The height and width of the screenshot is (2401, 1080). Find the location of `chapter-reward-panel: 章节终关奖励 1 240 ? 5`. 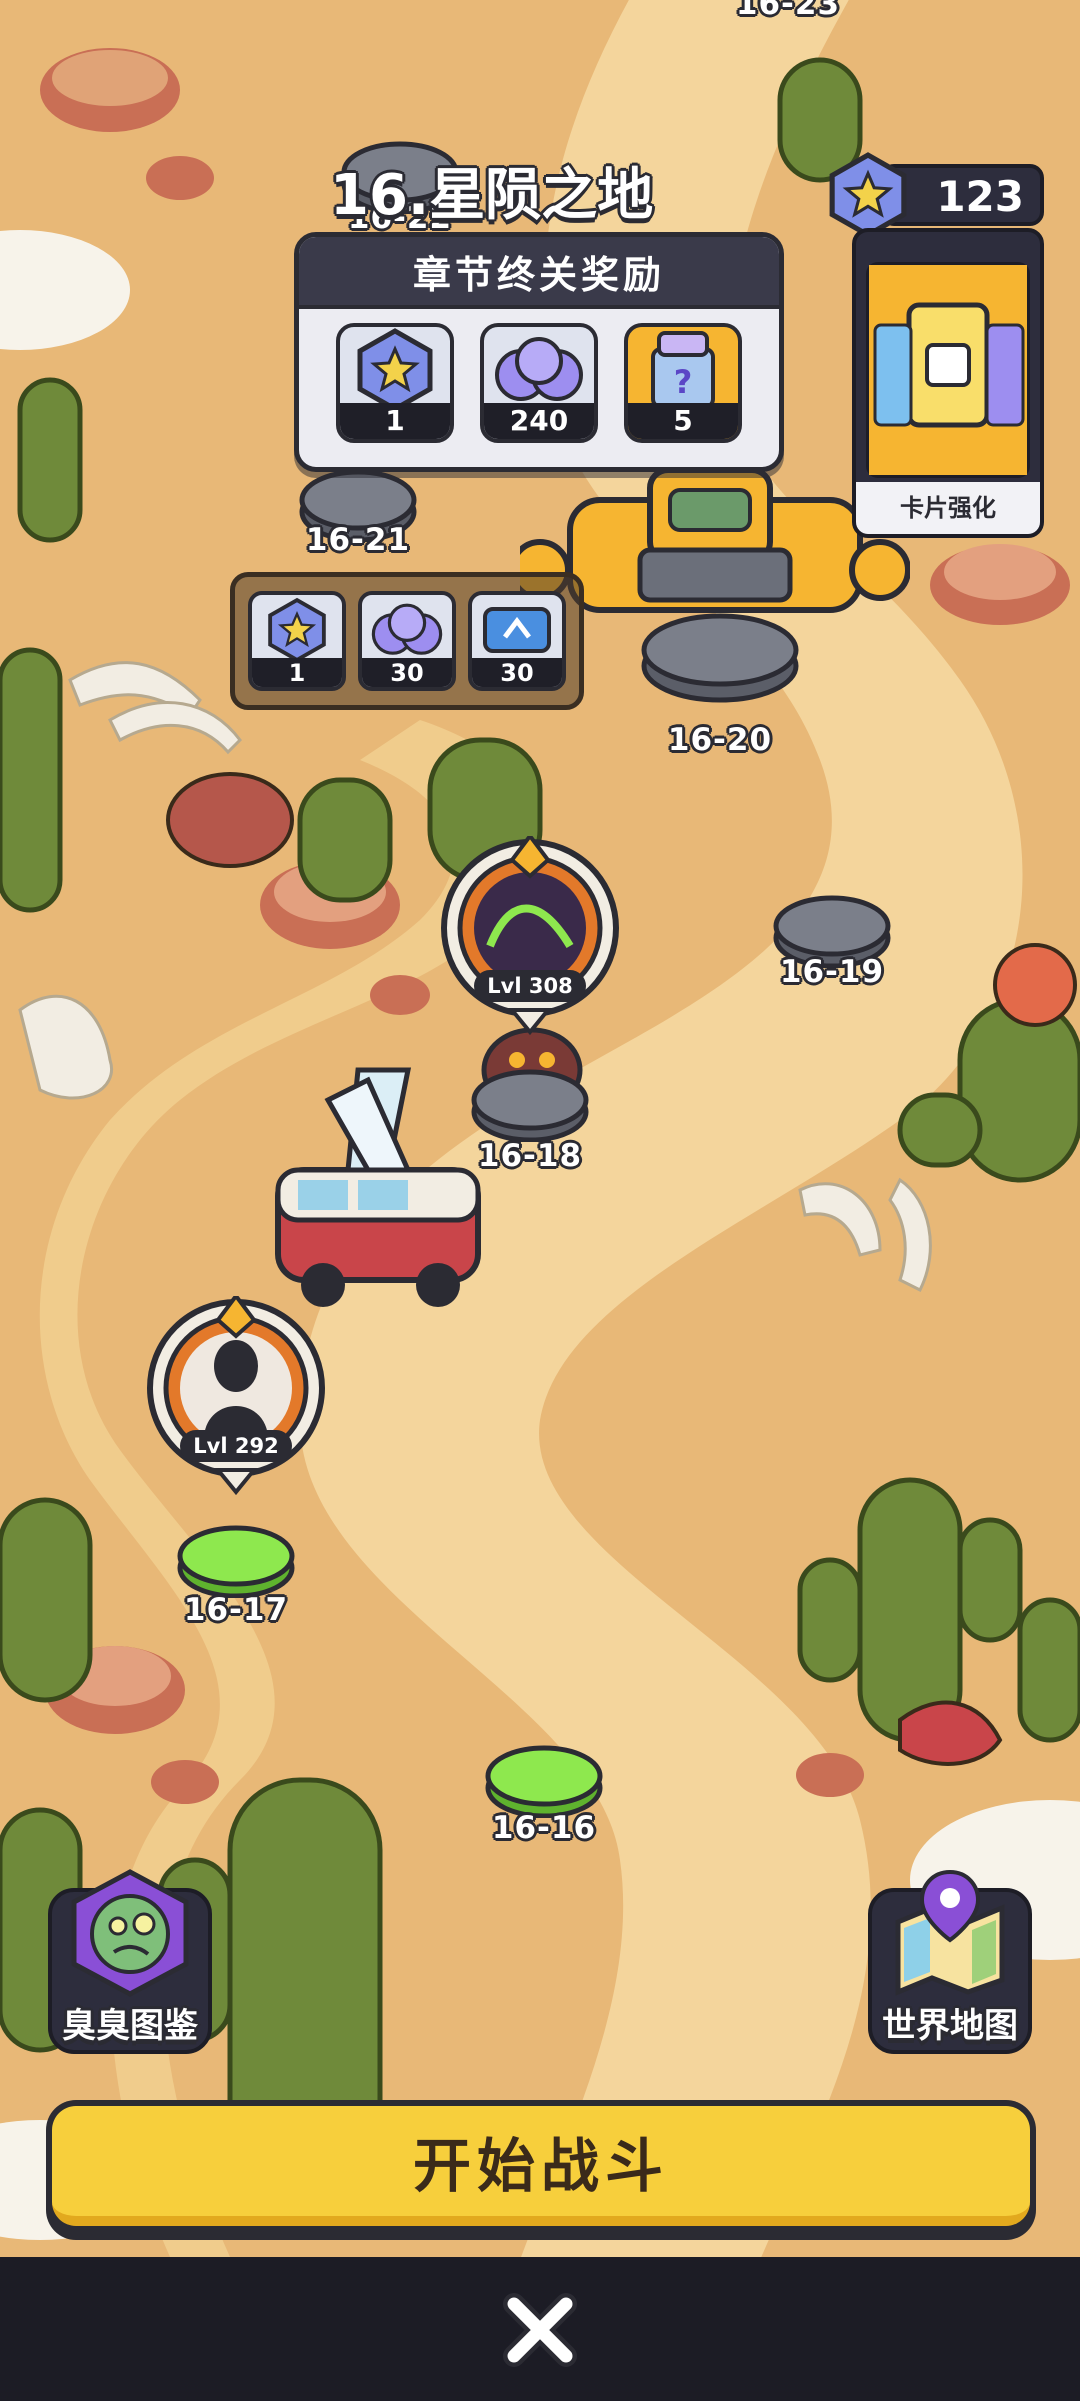

chapter-reward-panel: 章节终关奖励 1 240 ? 5 is located at coordinates (539, 352).